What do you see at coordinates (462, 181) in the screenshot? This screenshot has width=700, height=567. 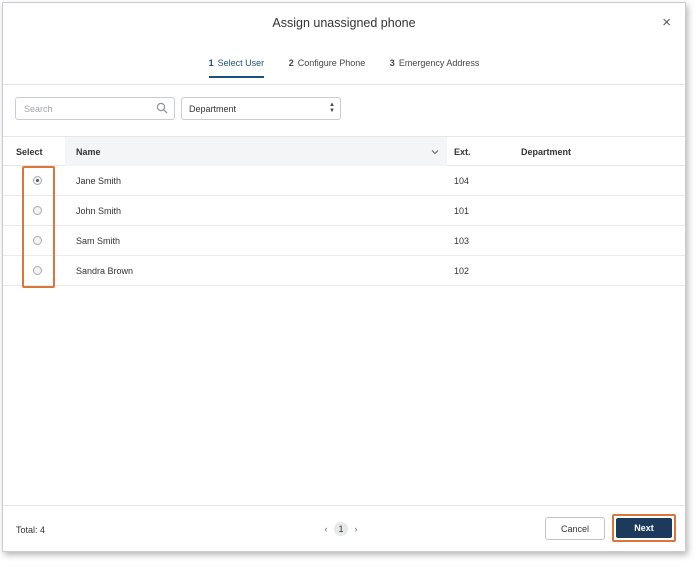 I see `row-ext: 104` at bounding box center [462, 181].